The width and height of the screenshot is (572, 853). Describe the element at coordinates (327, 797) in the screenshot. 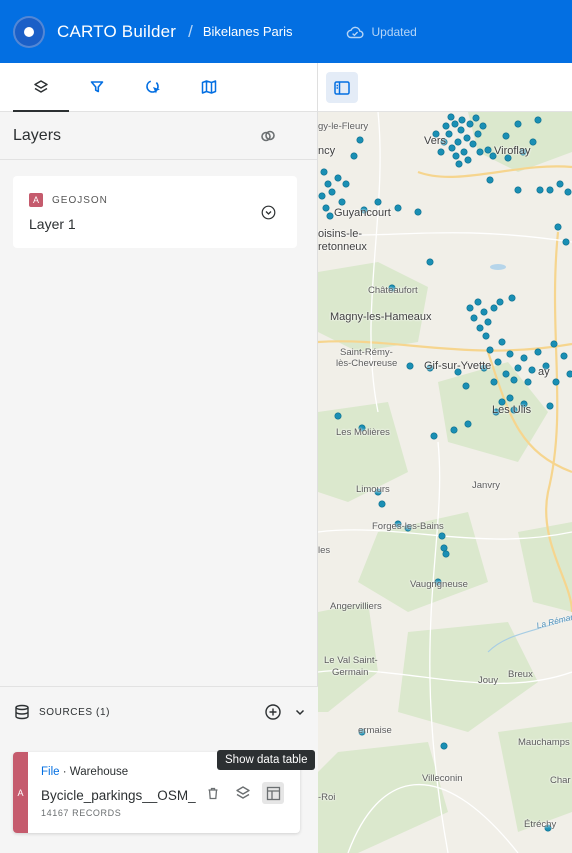

I see `map-label: -Roi` at that location.